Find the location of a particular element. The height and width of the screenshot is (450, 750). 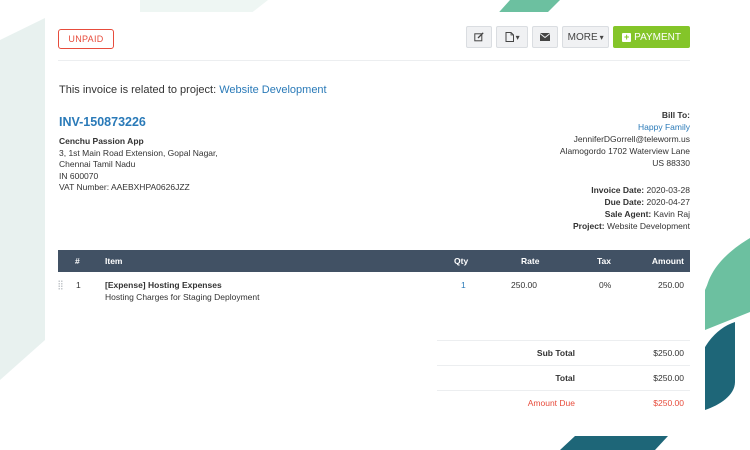

company-name: Cenchu Passion App is located at coordinates (101, 141).